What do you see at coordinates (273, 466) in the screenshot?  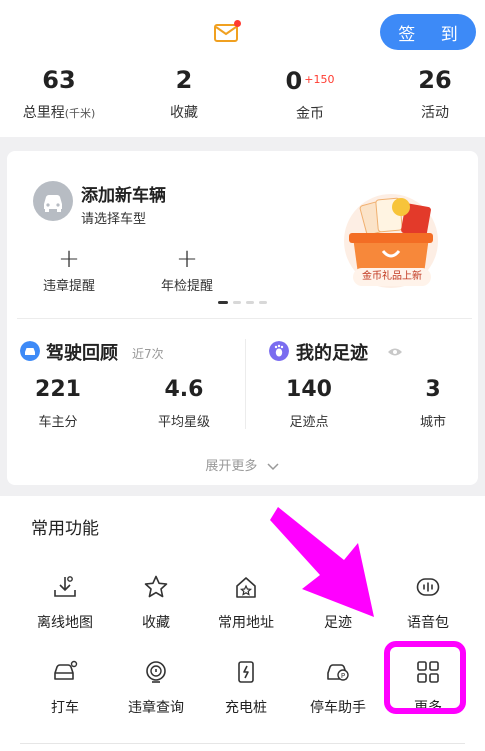 I see `chevron-down-icon` at bounding box center [273, 466].